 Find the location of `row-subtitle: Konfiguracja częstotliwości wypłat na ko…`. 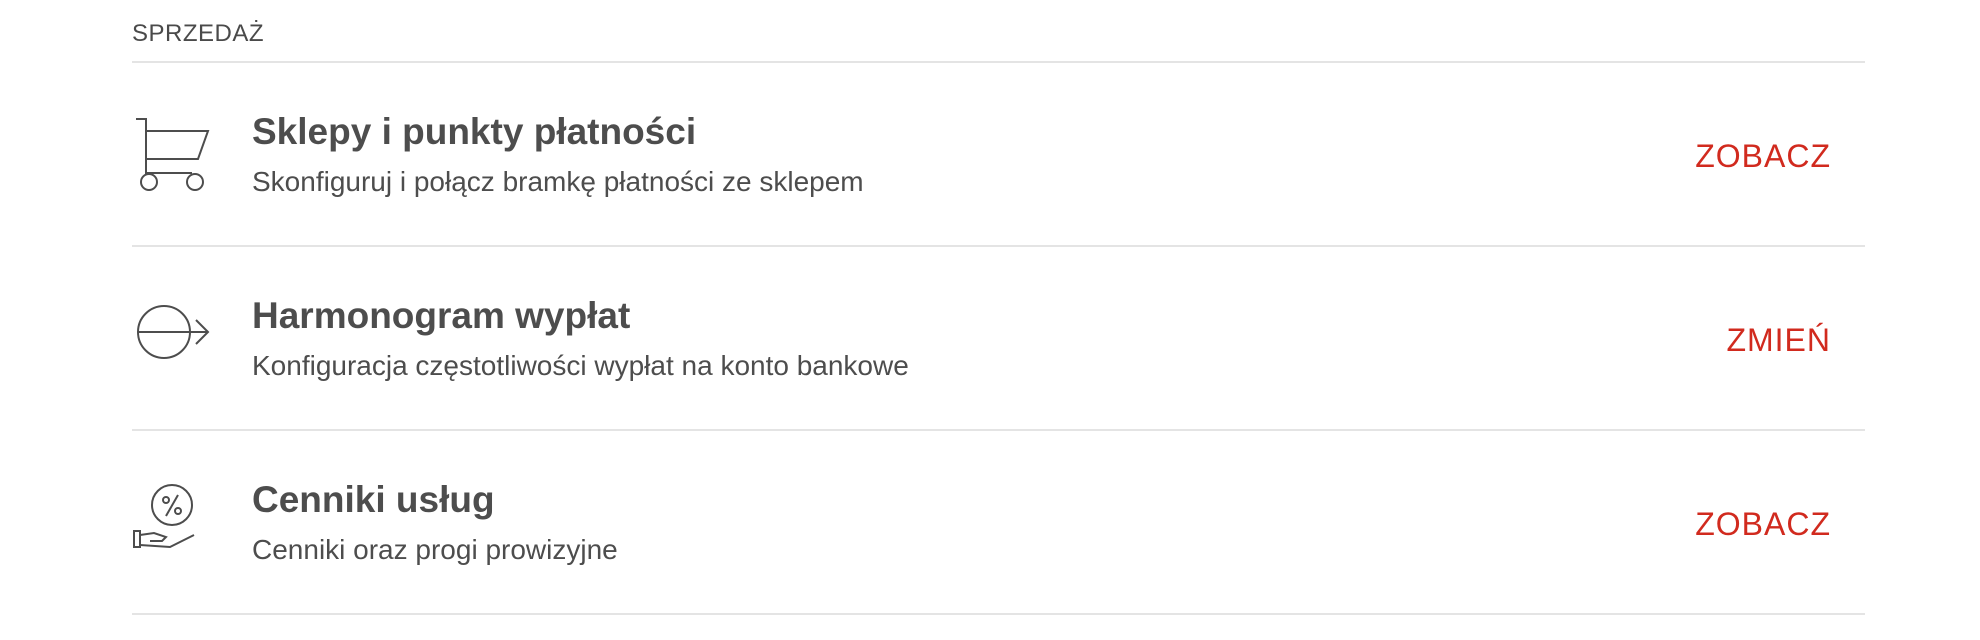

row-subtitle: Konfiguracja częstotliwości wypłat na ko… is located at coordinates (580, 365).